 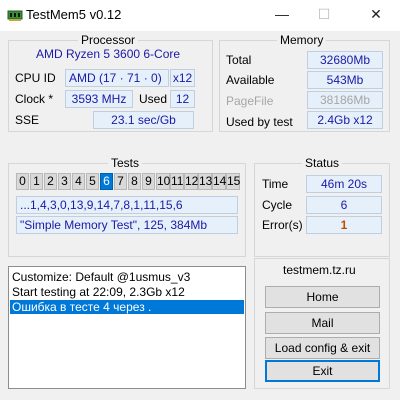 I want to click on test-box-9: 9, so click(x=148, y=181).